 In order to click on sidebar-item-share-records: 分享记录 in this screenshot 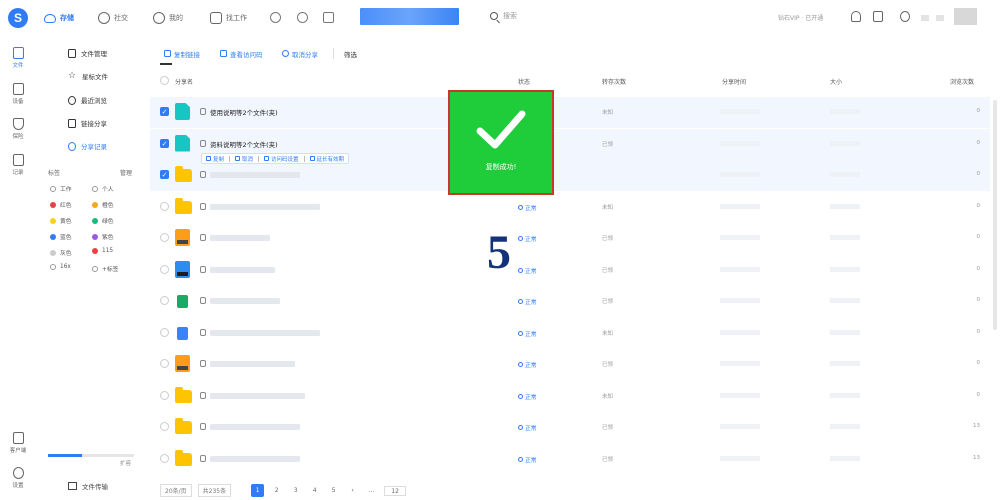, I will do `click(87, 146)`.